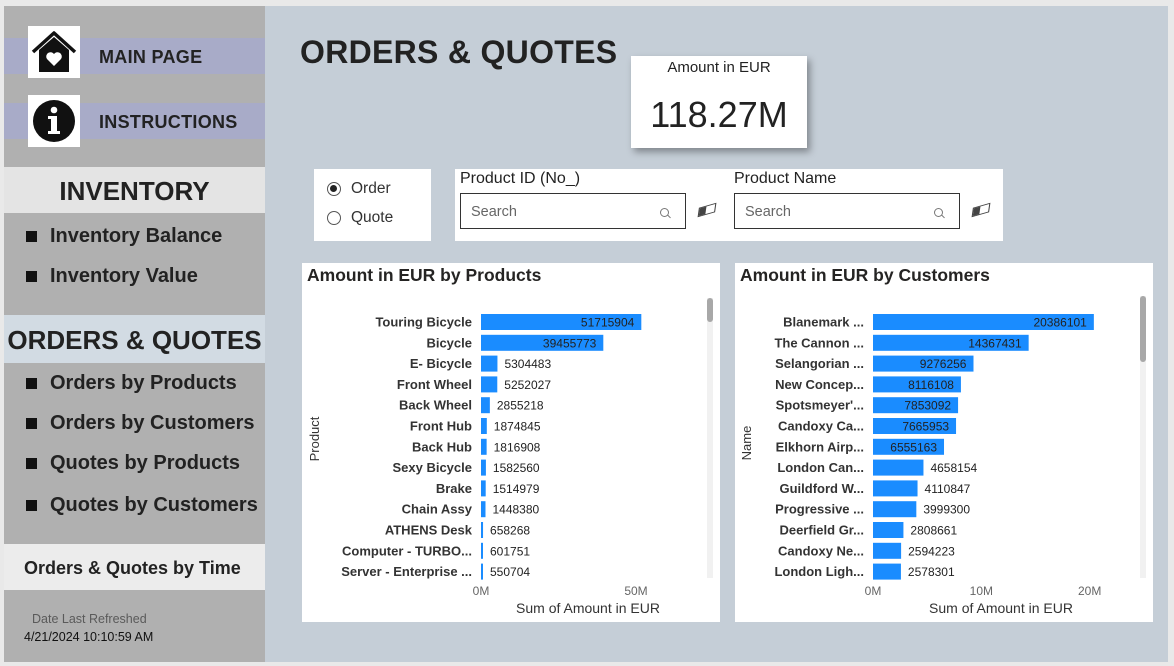 The height and width of the screenshot is (666, 1174). Describe the element at coordinates (570, 343) in the screenshot. I see `data-label: 39455773` at that location.